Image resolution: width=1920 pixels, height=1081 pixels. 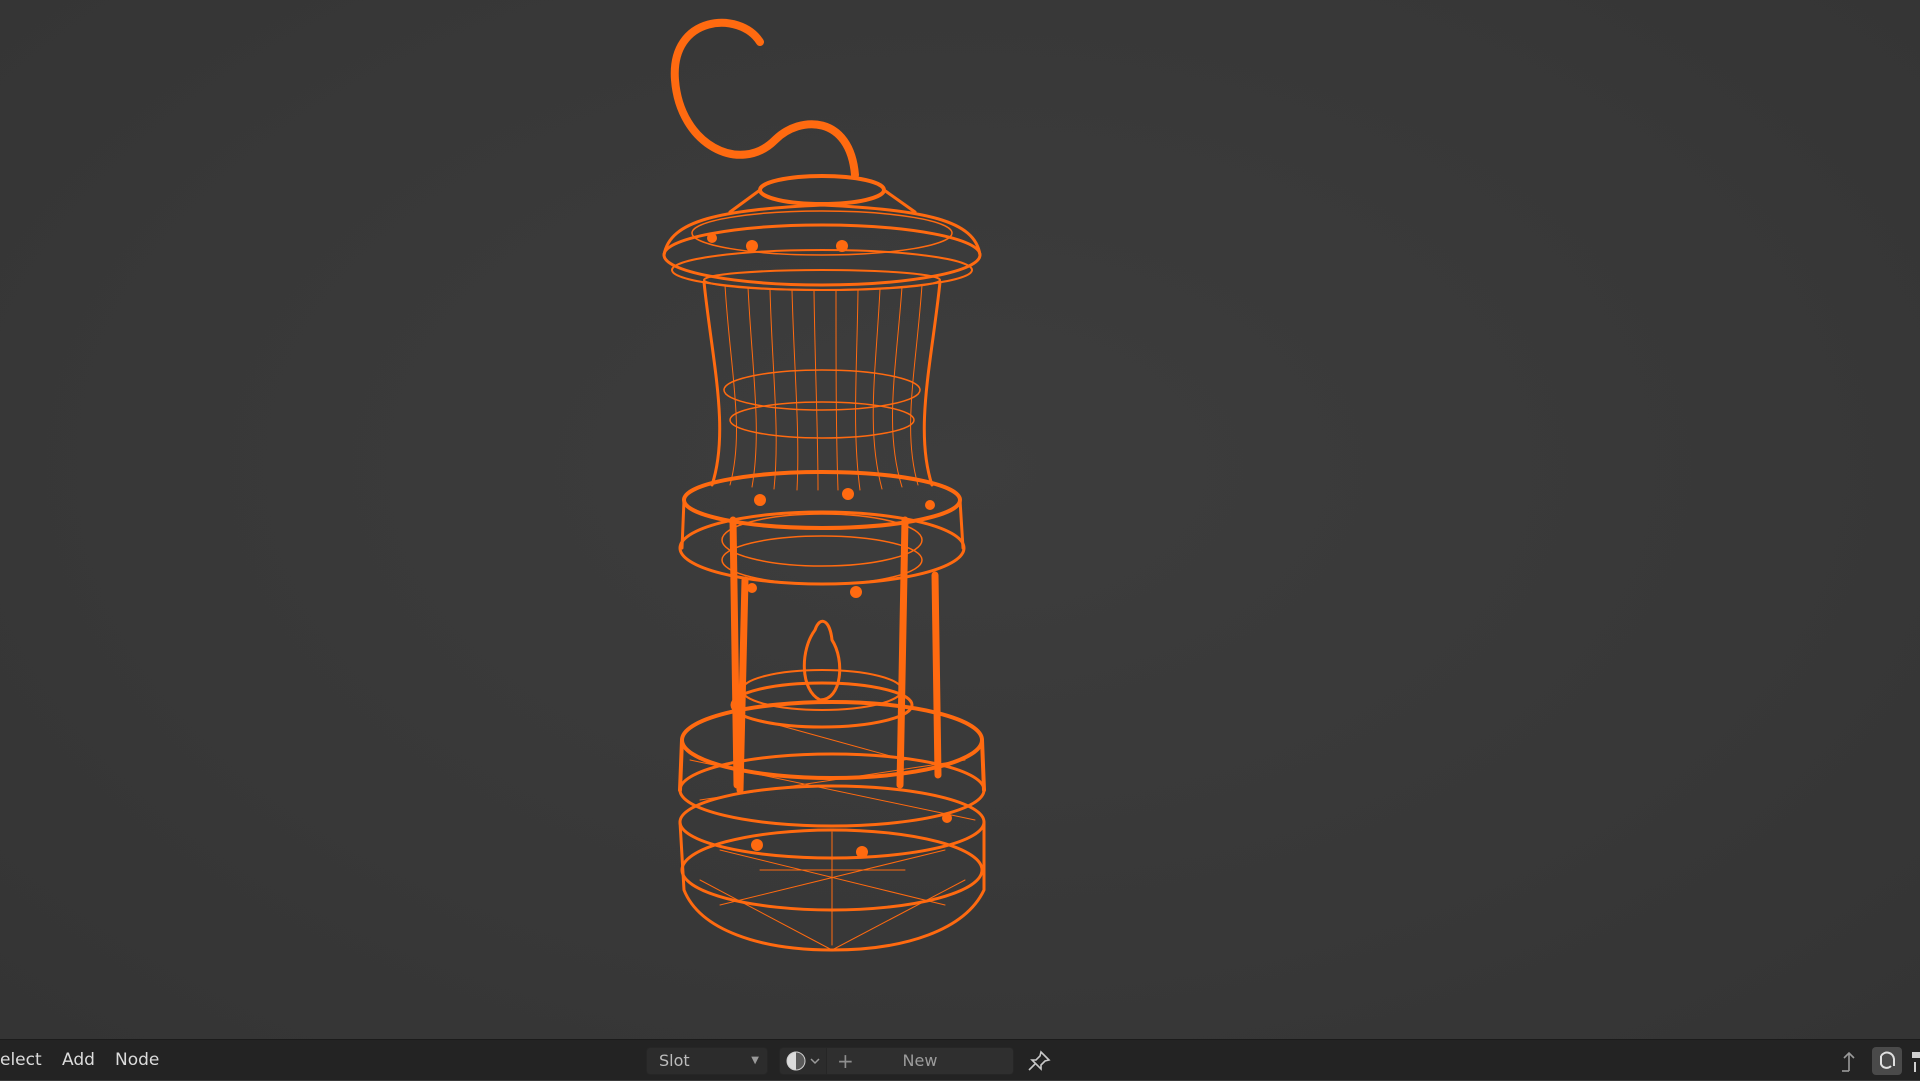 What do you see at coordinates (137, 1060) in the screenshot?
I see `node-menu: Node` at bounding box center [137, 1060].